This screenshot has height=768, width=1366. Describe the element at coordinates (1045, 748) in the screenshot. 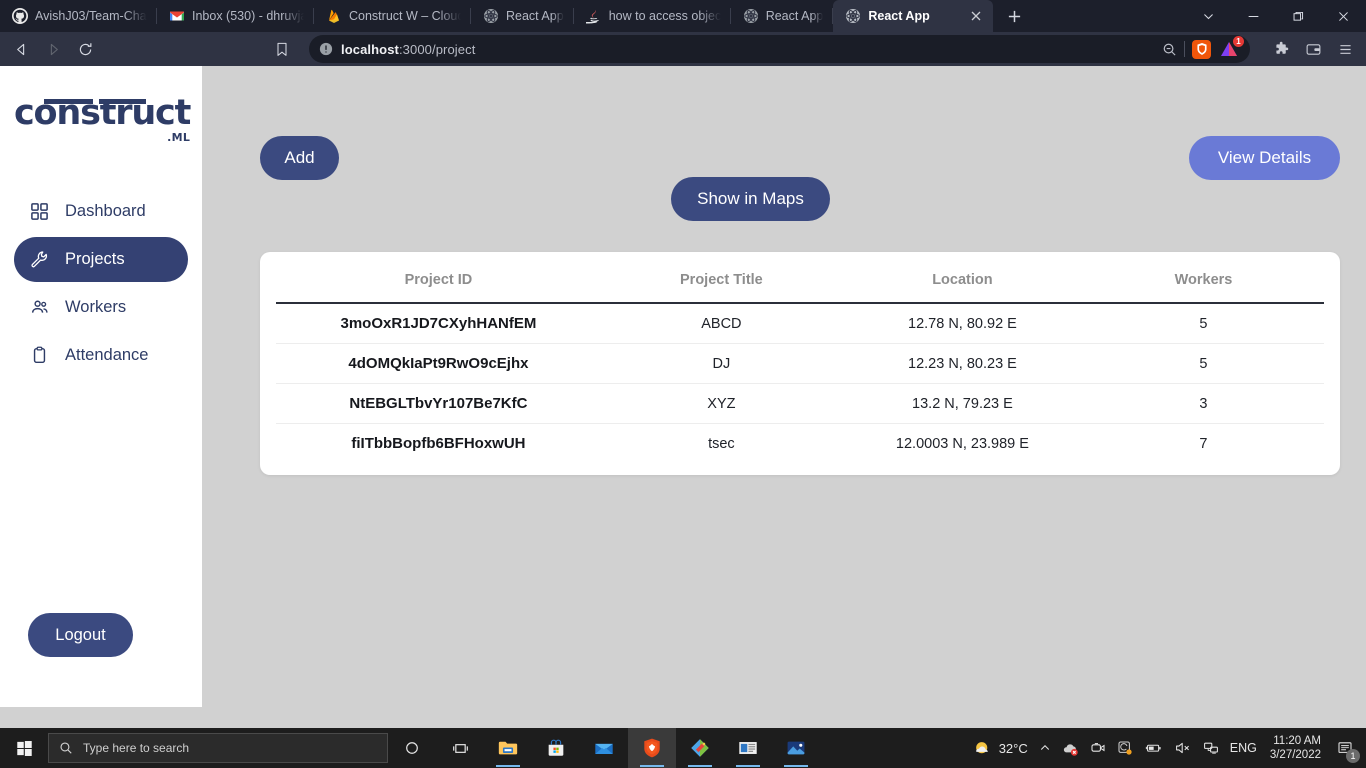

I see `tray-overflow-button` at that location.